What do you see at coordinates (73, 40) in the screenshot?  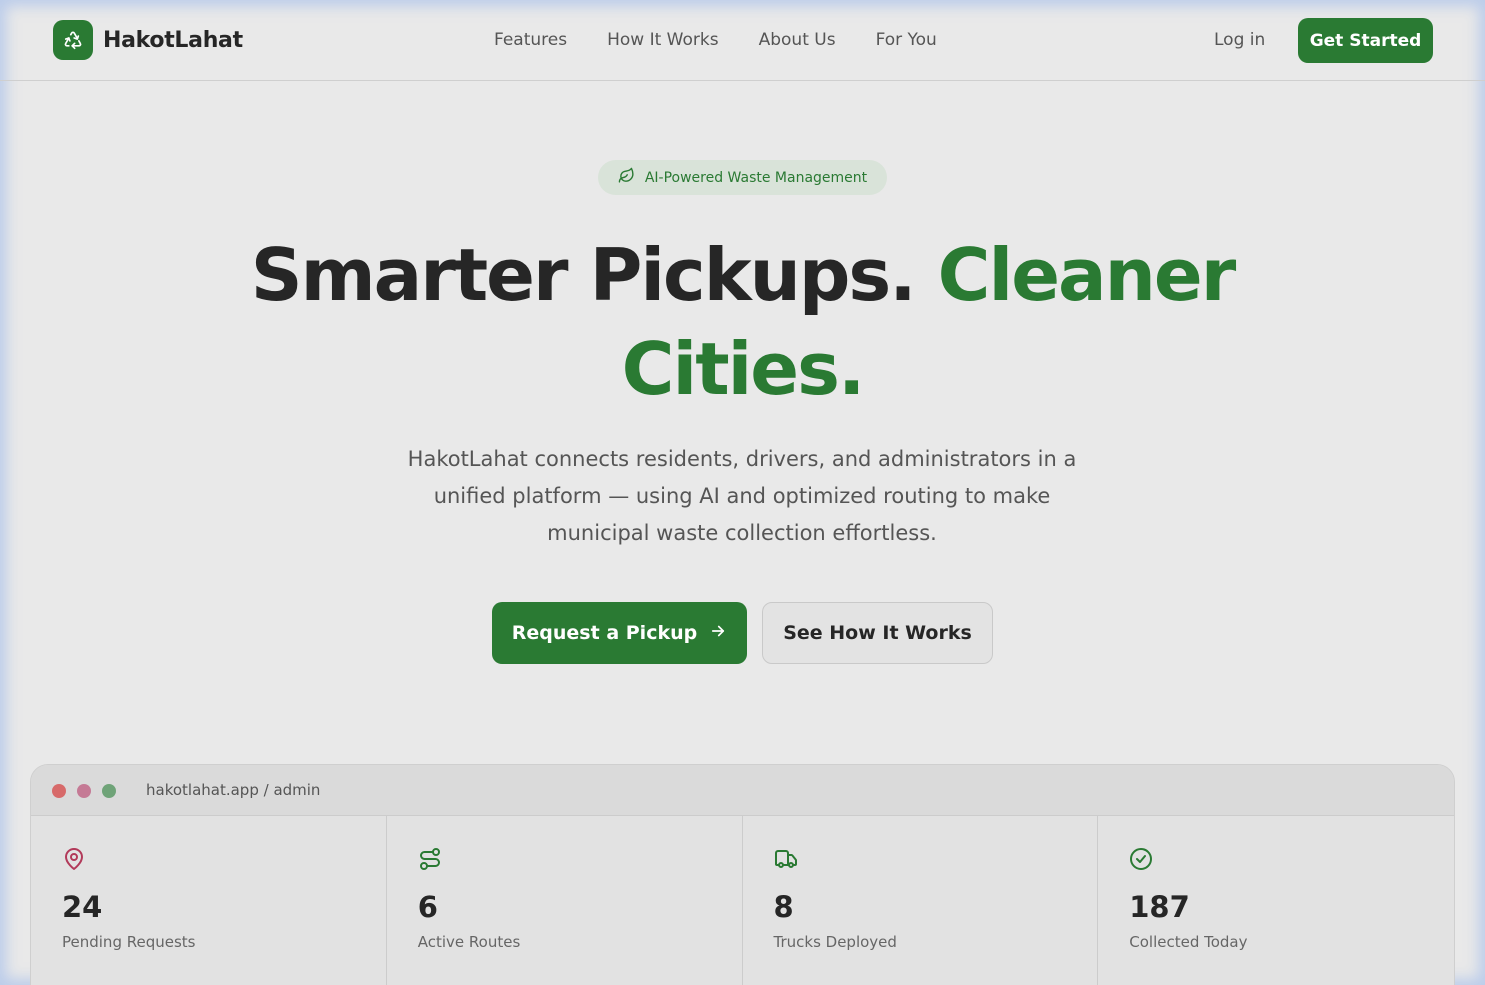 I see `recycle-icon` at bounding box center [73, 40].